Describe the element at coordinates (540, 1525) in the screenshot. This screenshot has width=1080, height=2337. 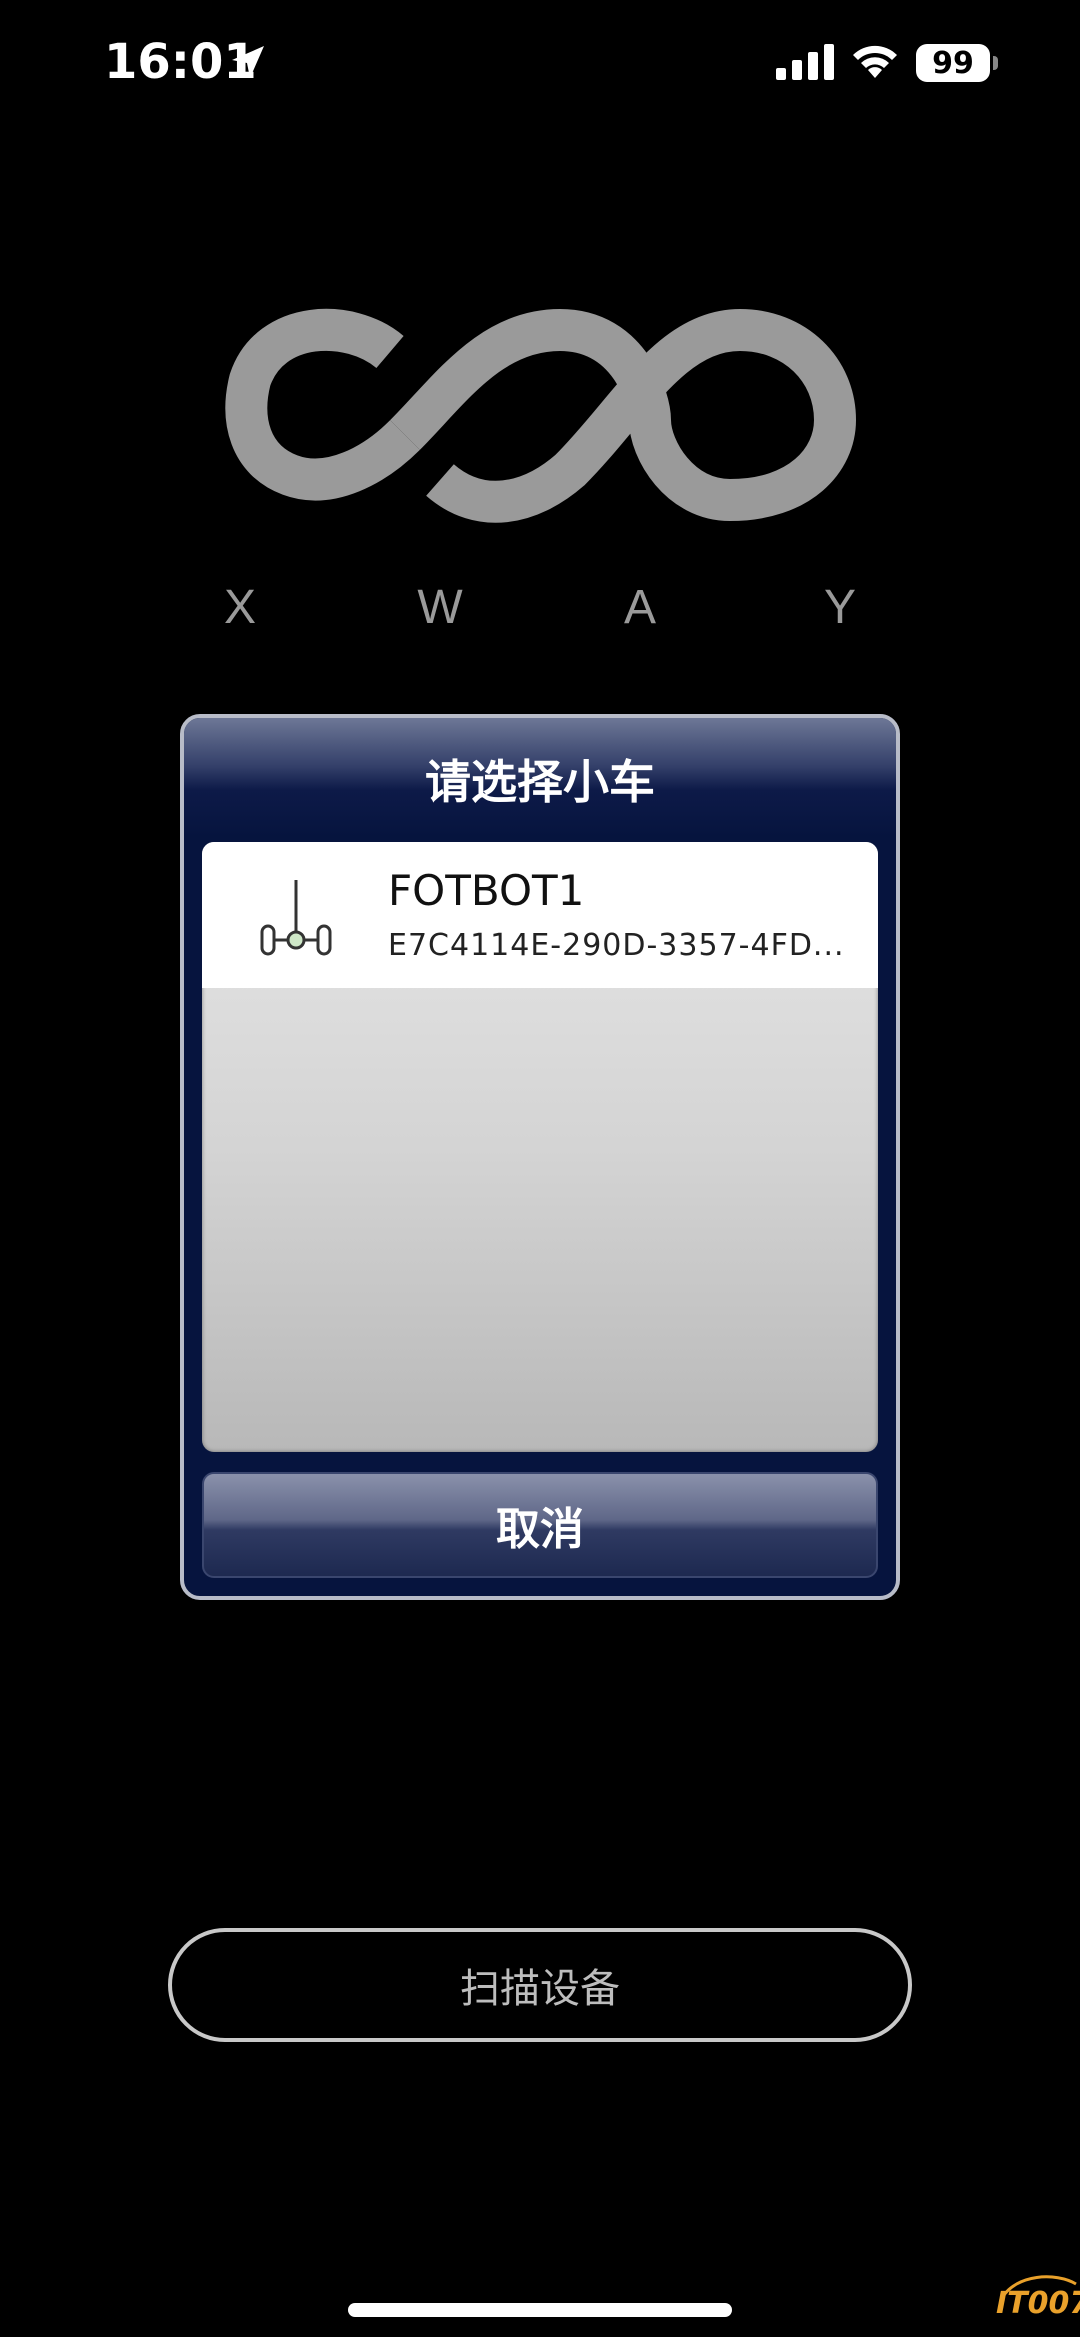
I see `cancel-button: 取消` at that location.